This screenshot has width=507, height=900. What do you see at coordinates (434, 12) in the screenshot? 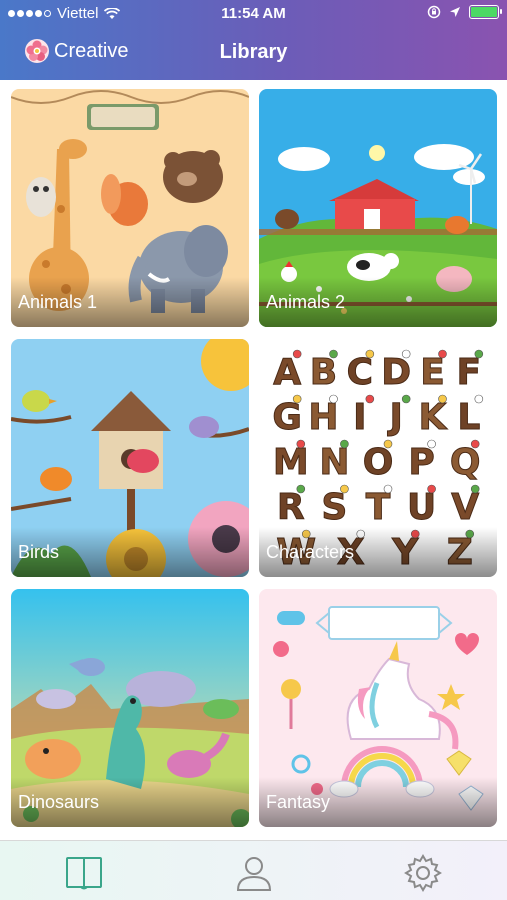
I see `rotation-lock-icon` at bounding box center [434, 12].